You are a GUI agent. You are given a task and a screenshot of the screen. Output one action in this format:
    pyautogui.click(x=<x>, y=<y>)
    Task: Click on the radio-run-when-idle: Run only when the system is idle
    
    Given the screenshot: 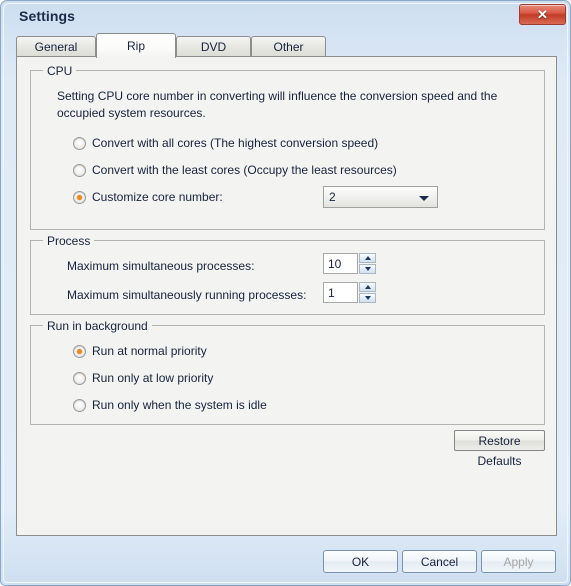 What is the action you would take?
    pyautogui.click(x=170, y=405)
    